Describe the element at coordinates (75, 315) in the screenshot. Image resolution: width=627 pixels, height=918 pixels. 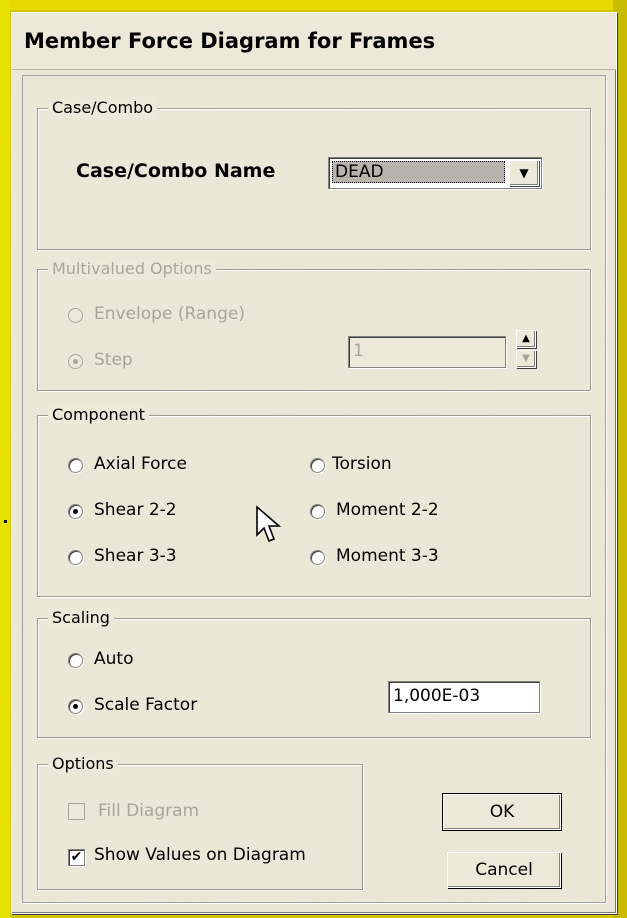
I see `envelope-range-radio` at that location.